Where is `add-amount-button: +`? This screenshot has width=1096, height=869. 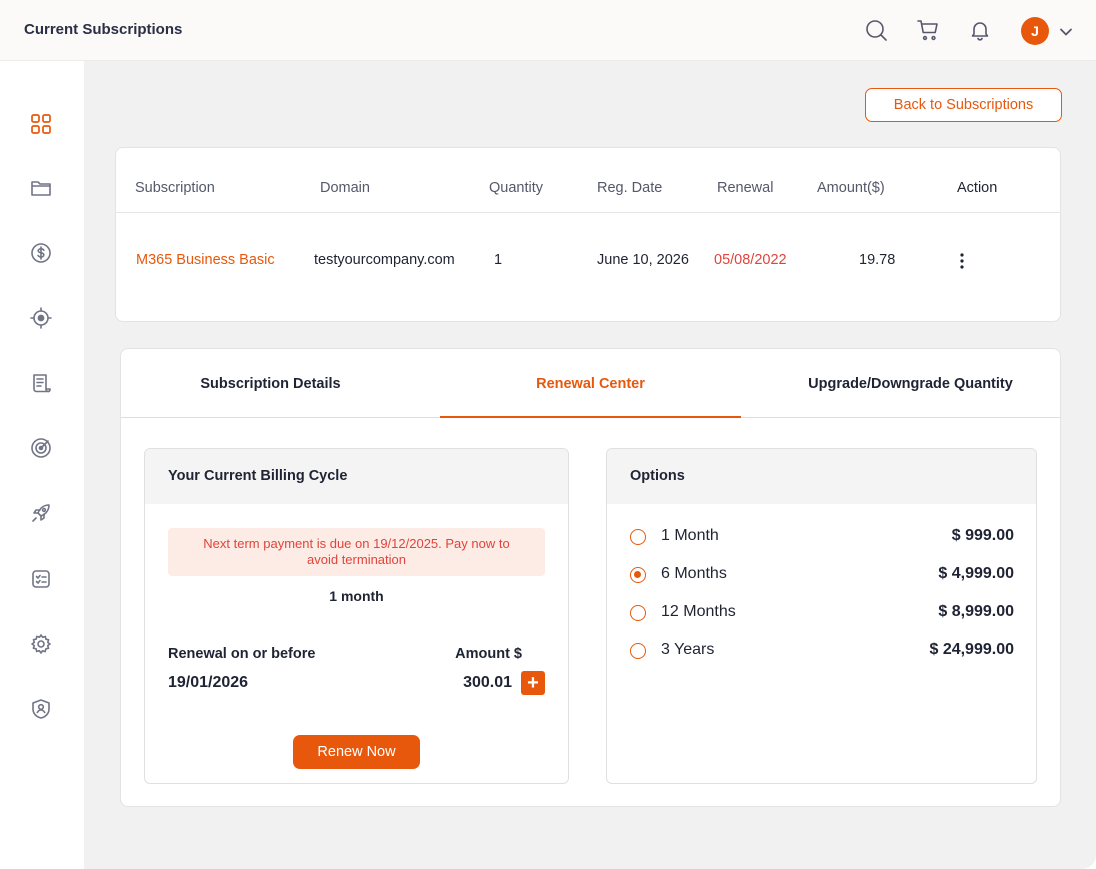 add-amount-button: + is located at coordinates (533, 683).